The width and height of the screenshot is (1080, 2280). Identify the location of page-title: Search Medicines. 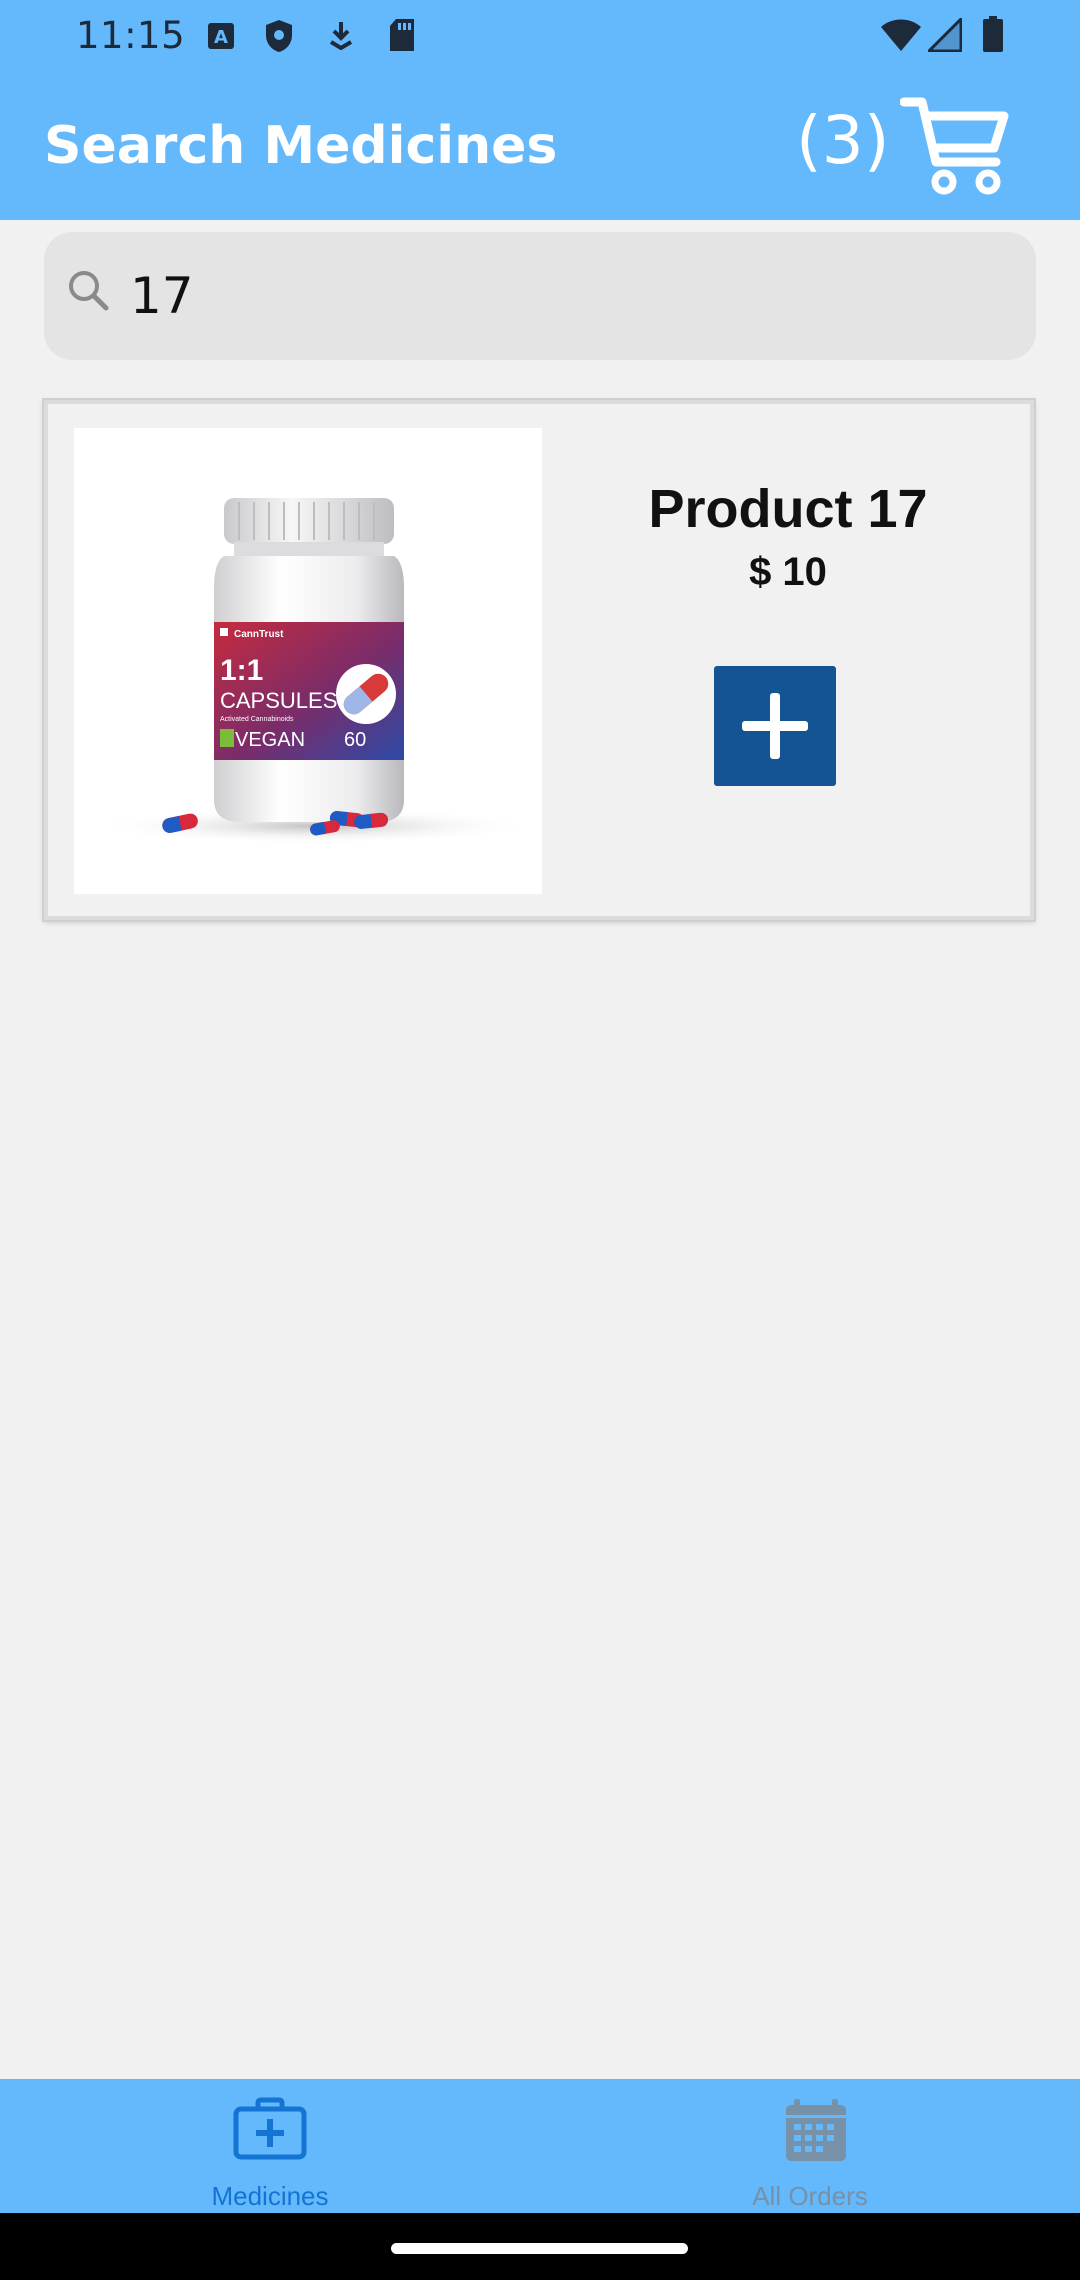
(301, 146).